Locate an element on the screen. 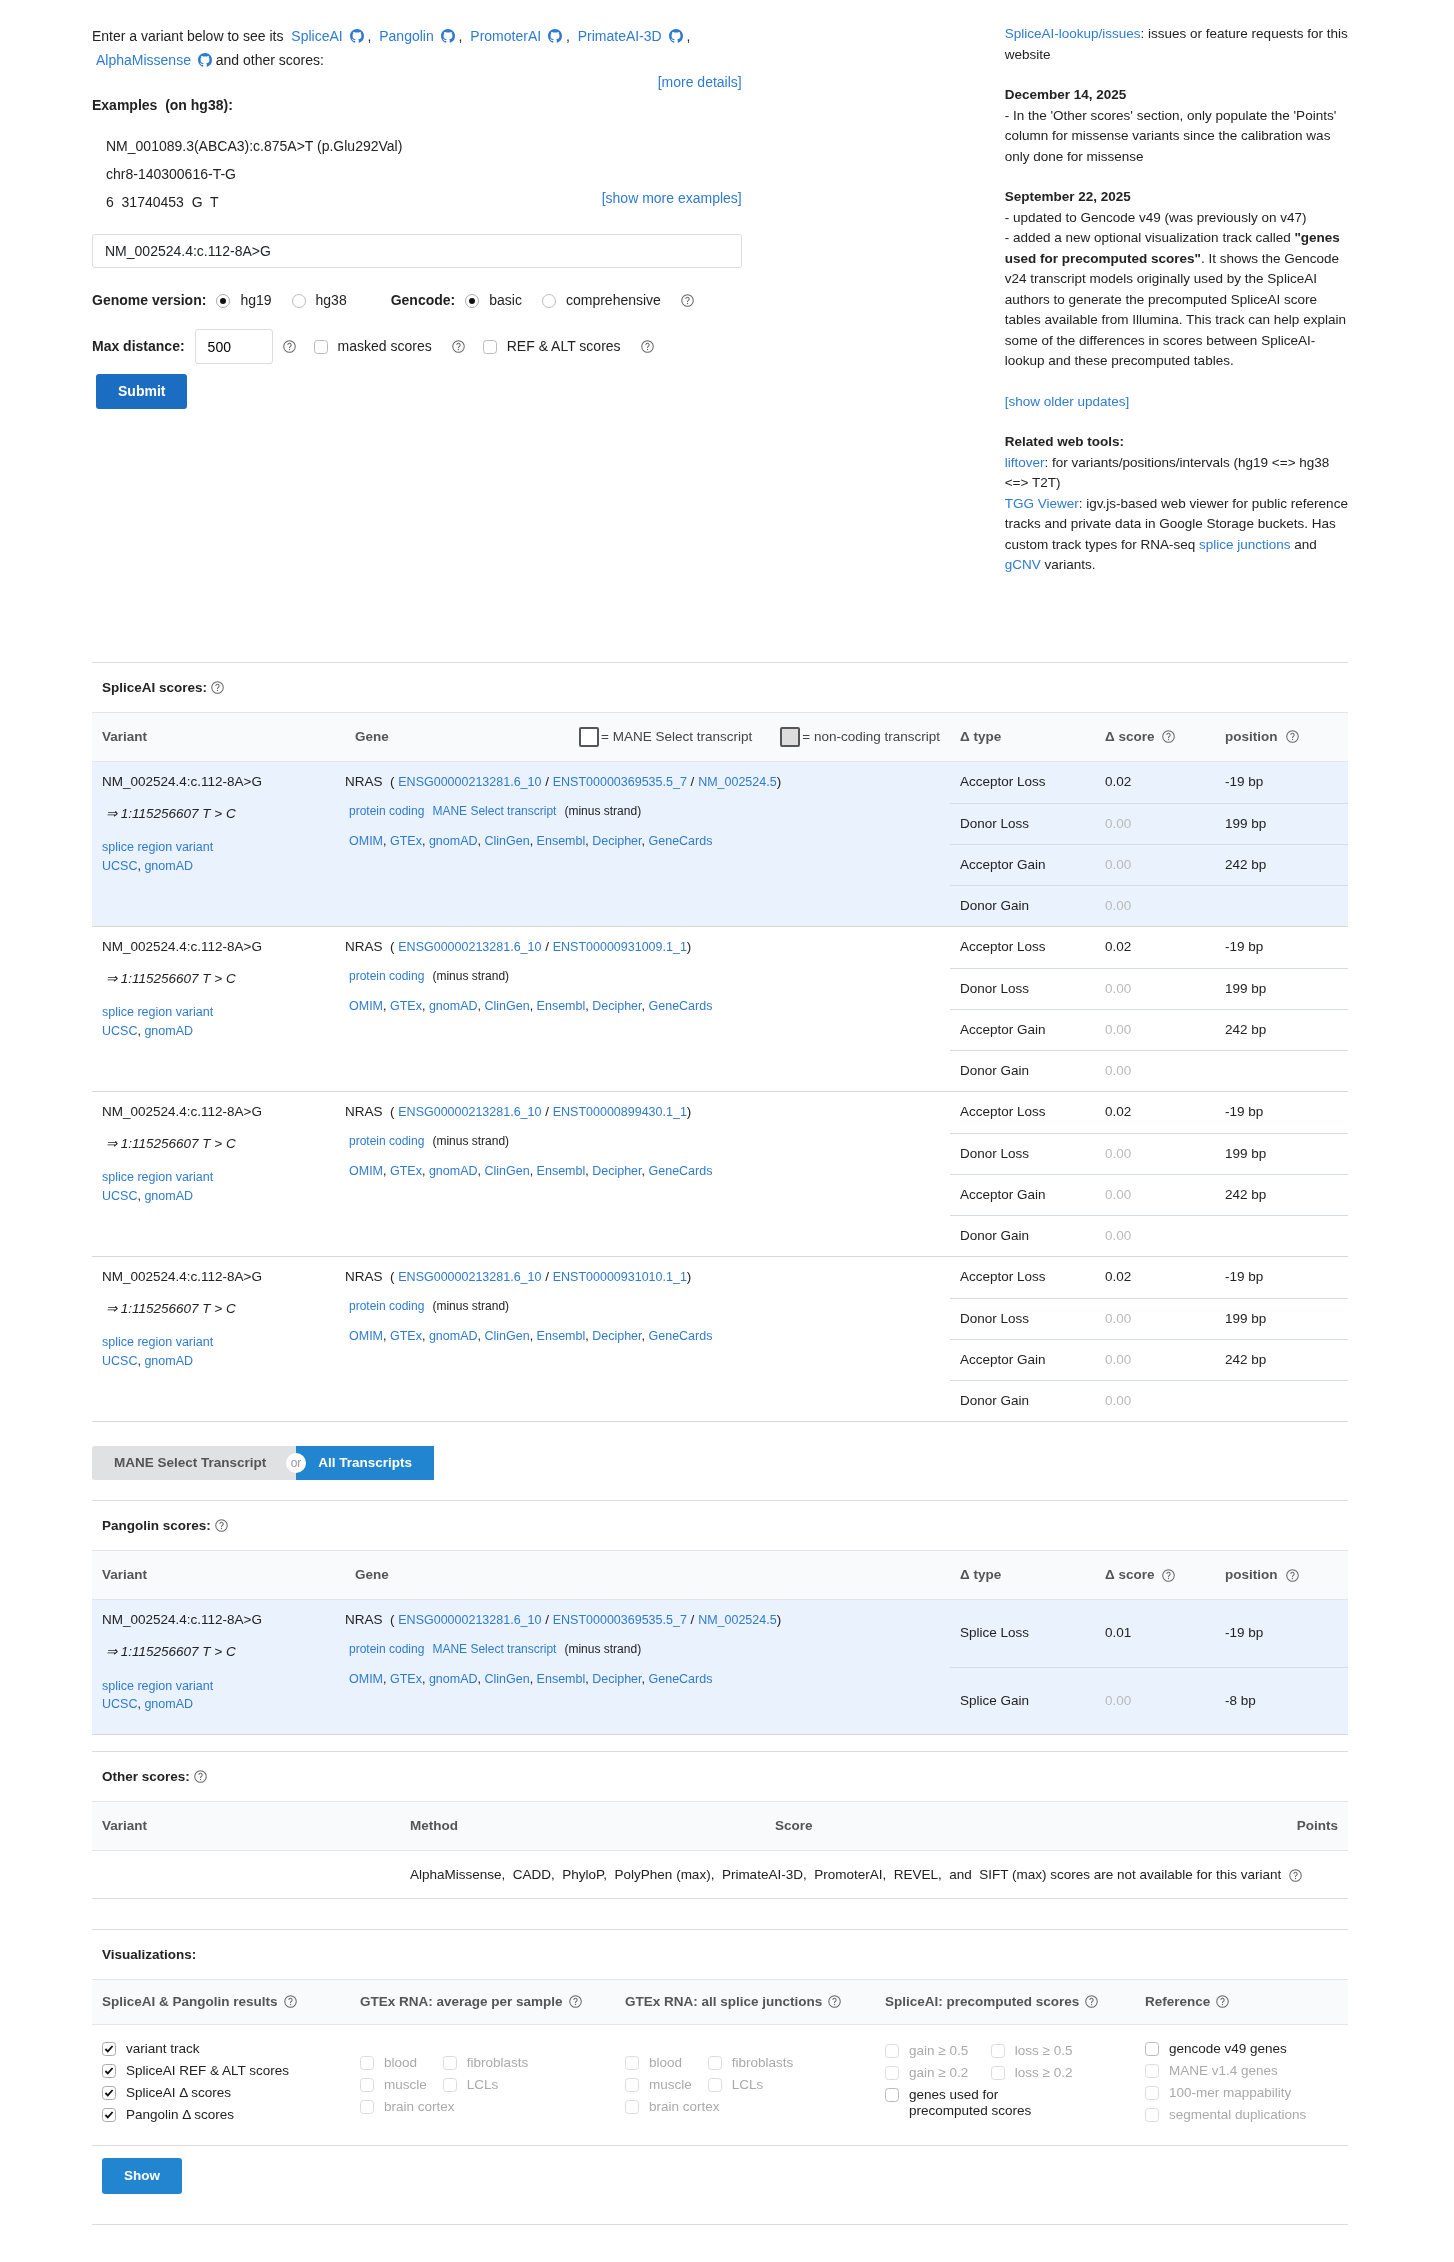 Image resolution: width=1454 pixels, height=2262 pixels. paren-text: ) is located at coordinates (689, 1276).